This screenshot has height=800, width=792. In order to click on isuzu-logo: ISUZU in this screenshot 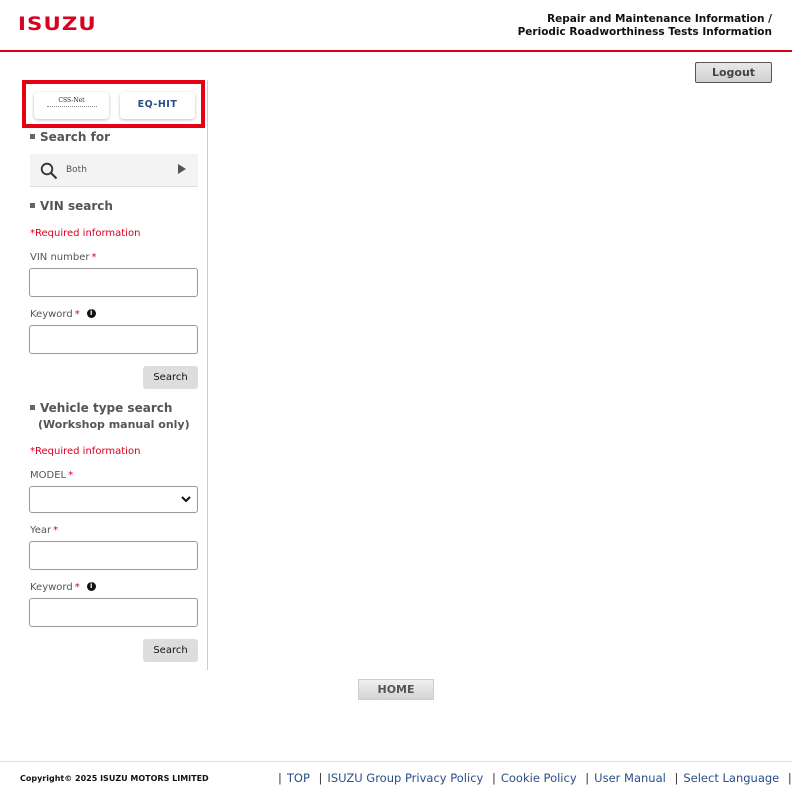, I will do `click(57, 24)`.